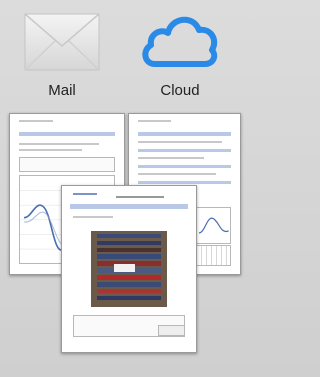 The height and width of the screenshot is (377, 320). Describe the element at coordinates (62, 41) in the screenshot. I see `envelope-icon` at that location.